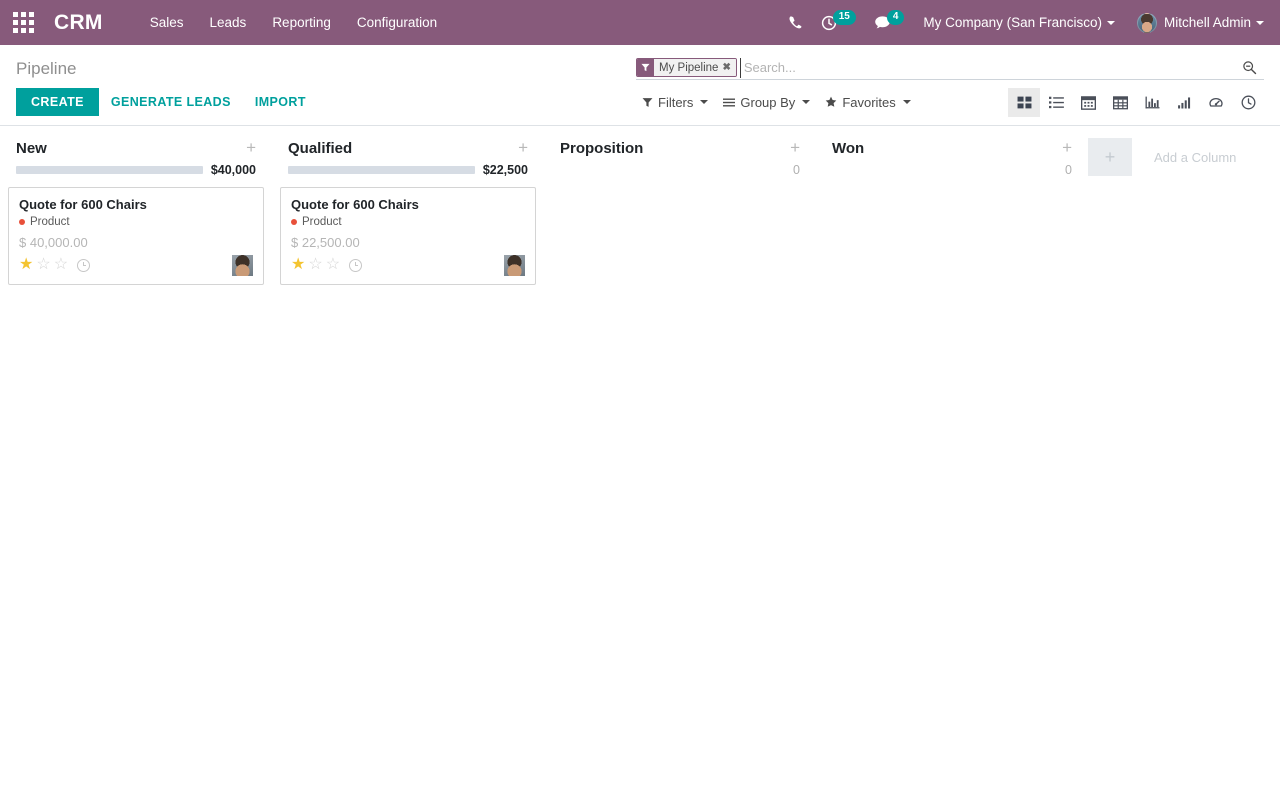 The image size is (1280, 800). Describe the element at coordinates (1120, 102) in the screenshot. I see `view-button-pivot` at that location.